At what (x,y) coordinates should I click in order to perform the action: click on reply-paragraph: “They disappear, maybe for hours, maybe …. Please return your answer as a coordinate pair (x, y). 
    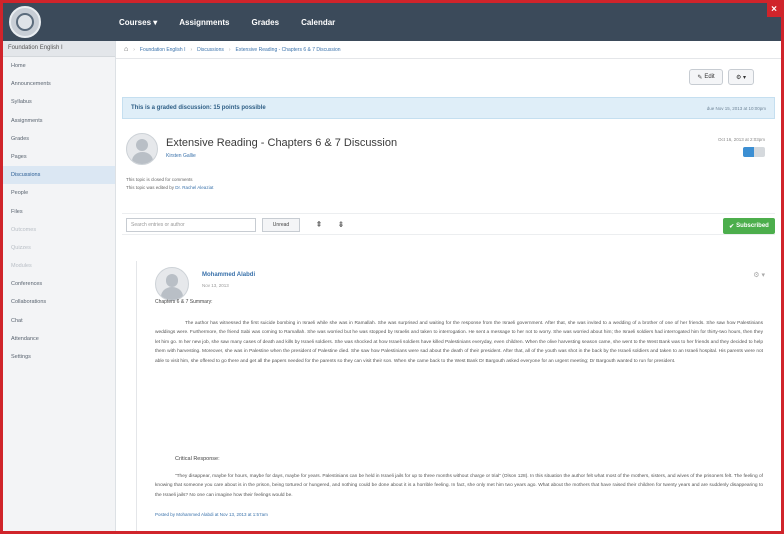
    Looking at the image, I should click on (459, 486).